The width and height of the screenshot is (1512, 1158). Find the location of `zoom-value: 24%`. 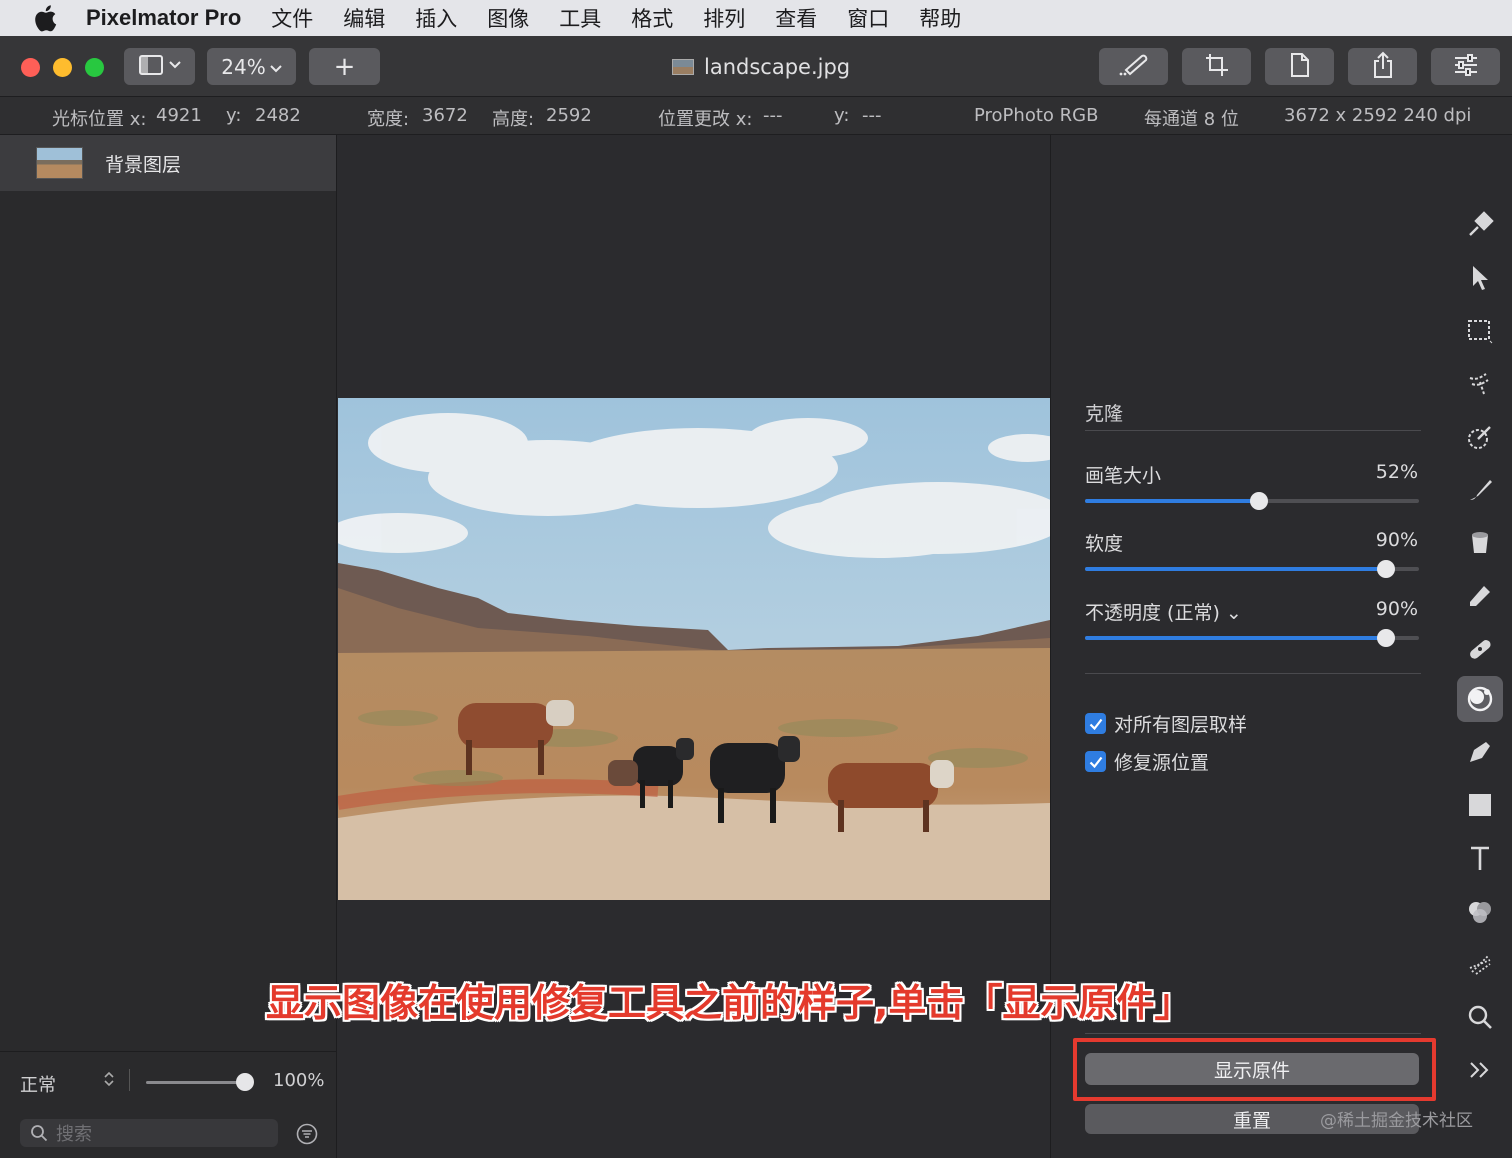

zoom-value: 24% is located at coordinates (243, 66).